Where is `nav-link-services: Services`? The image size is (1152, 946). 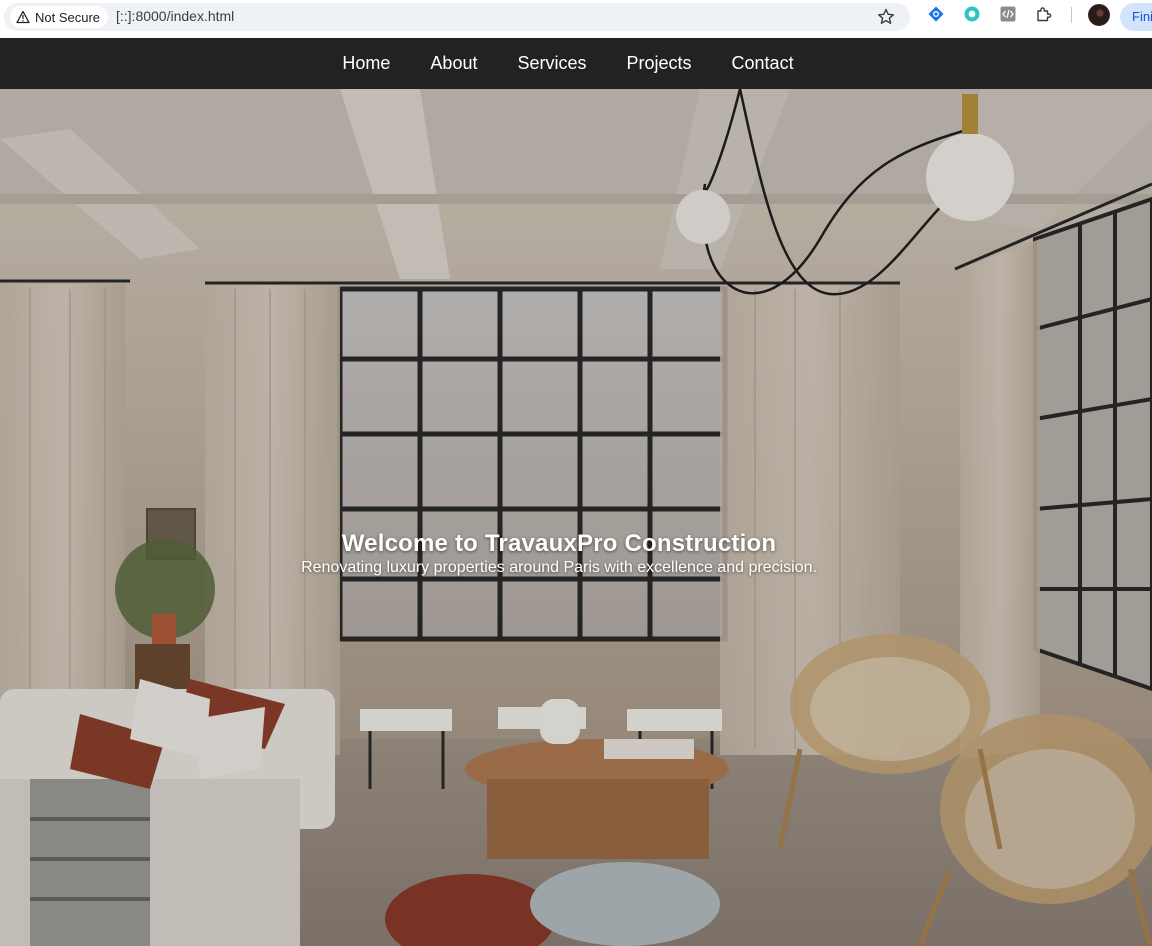
nav-link-services: Services is located at coordinates (551, 63).